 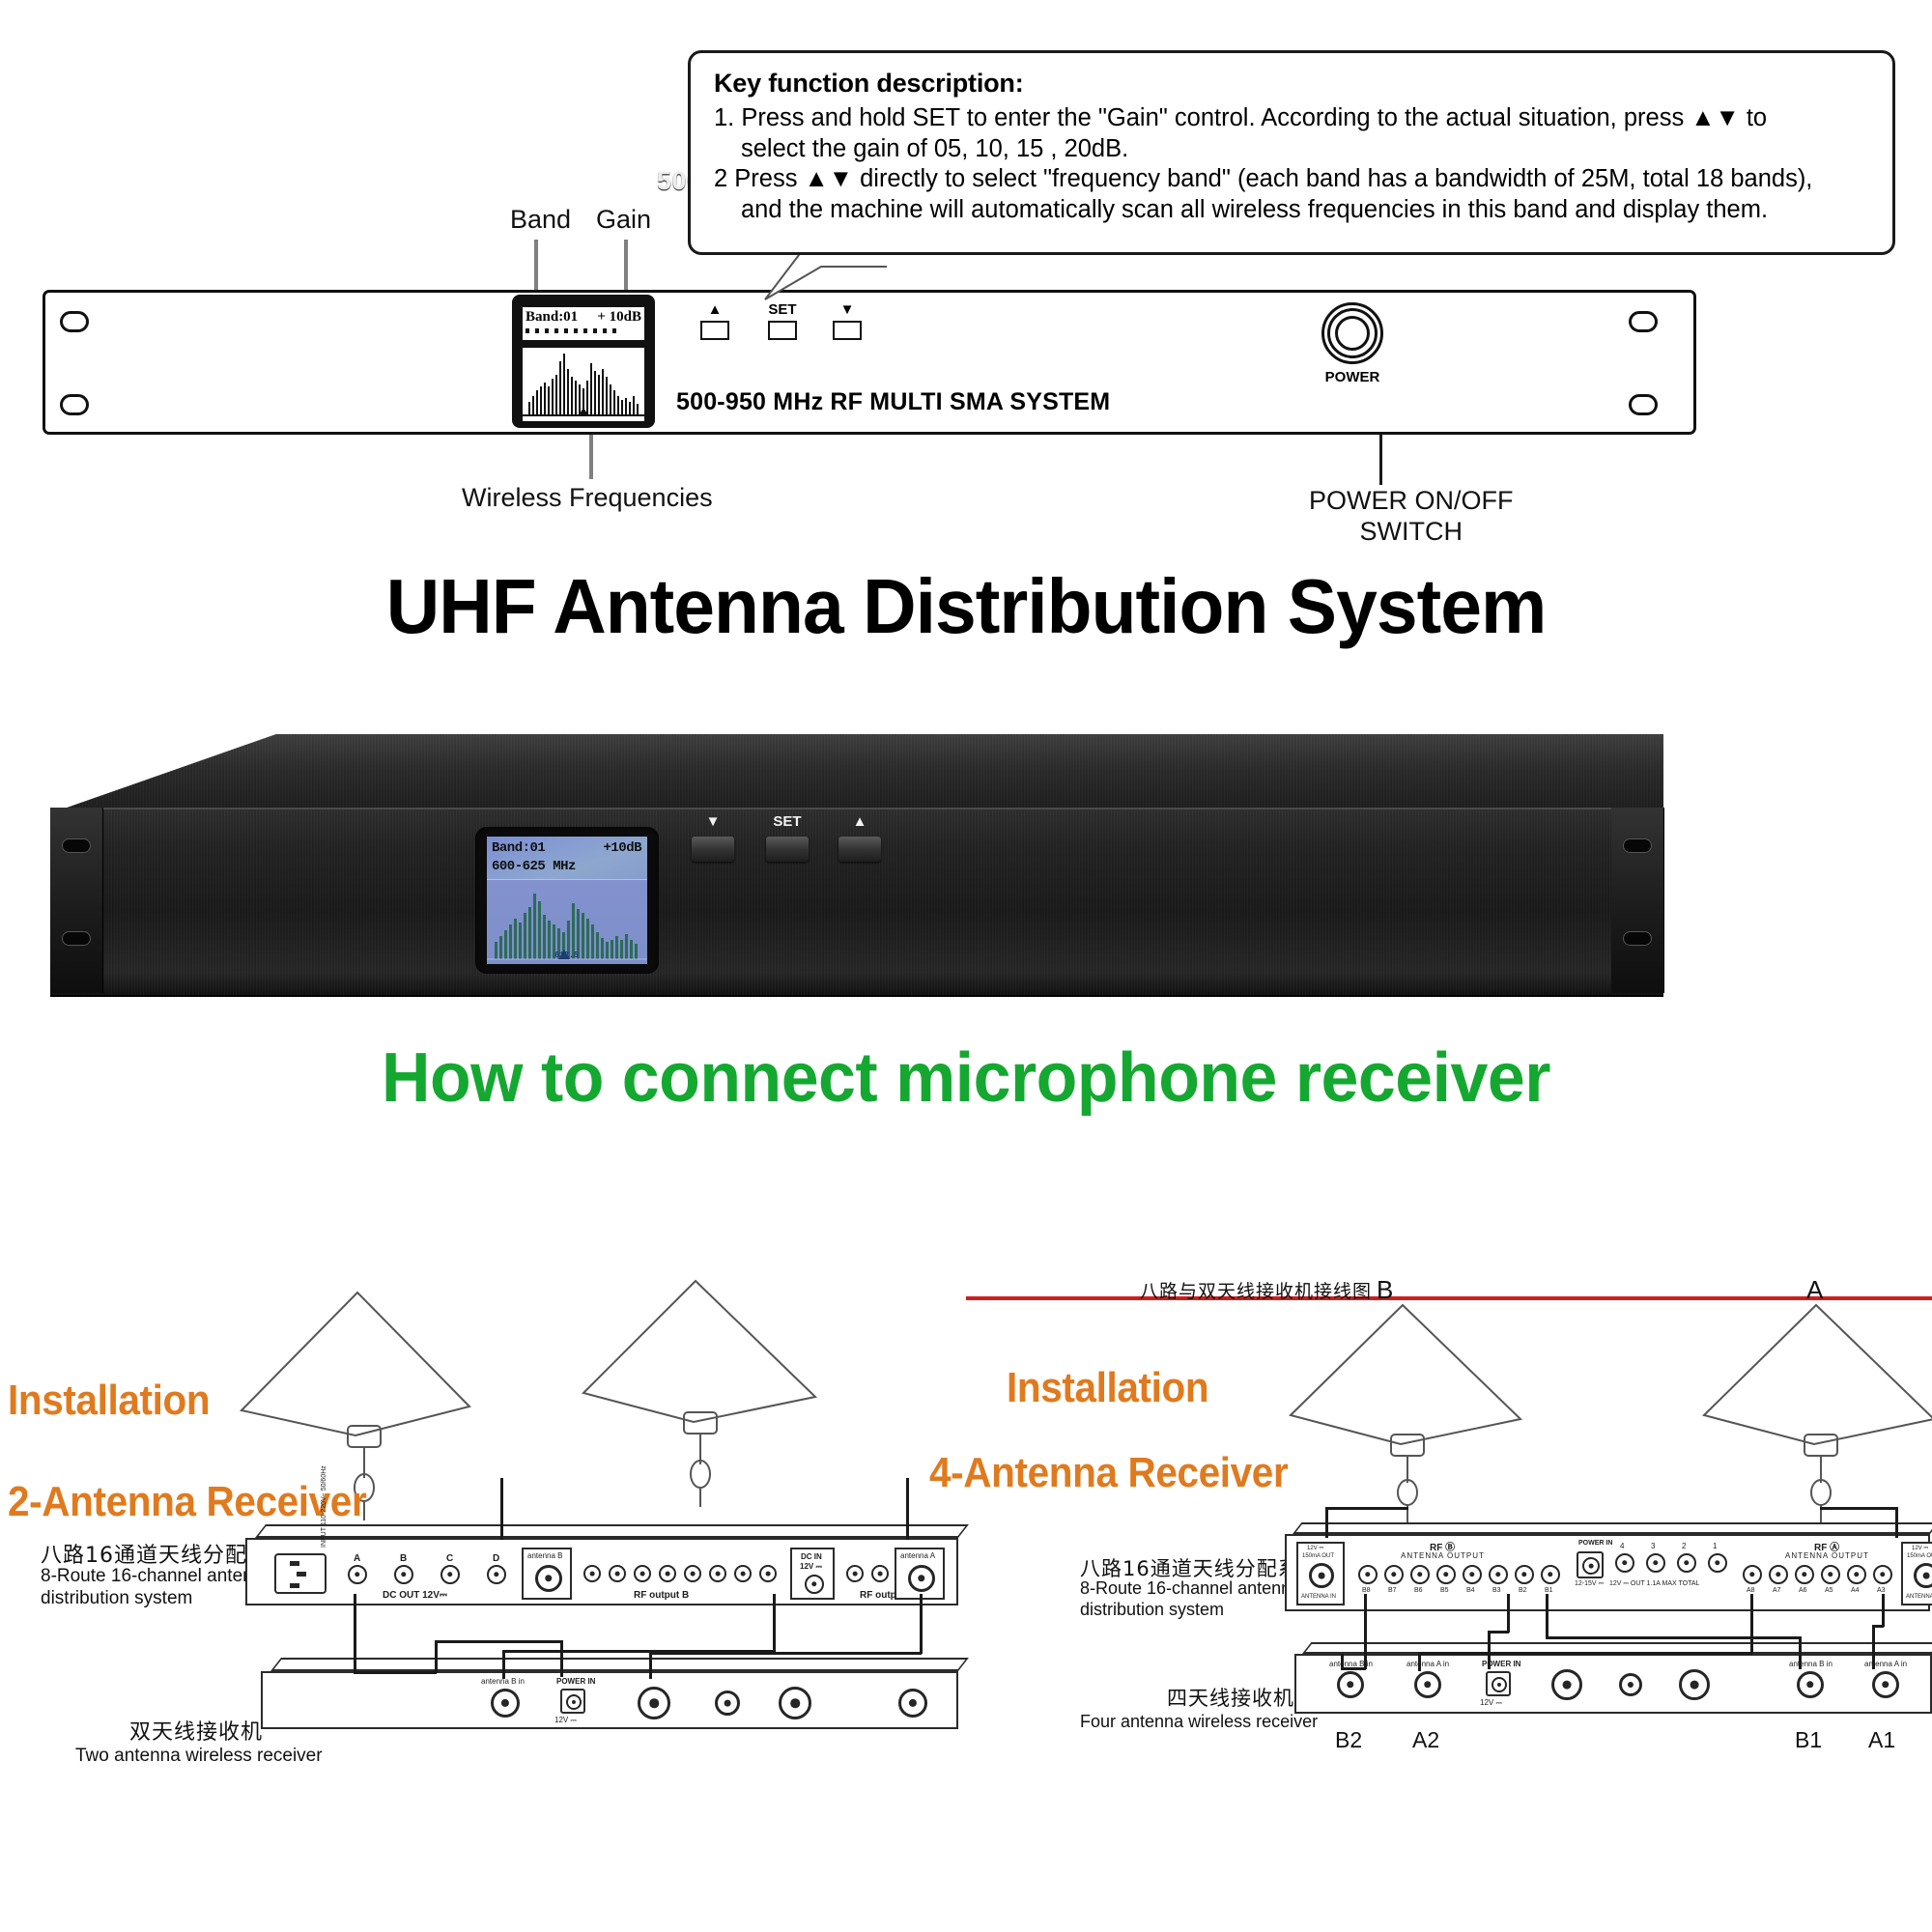 What do you see at coordinates (1804, 1574) in the screenshot?
I see `right-rf-a6` at bounding box center [1804, 1574].